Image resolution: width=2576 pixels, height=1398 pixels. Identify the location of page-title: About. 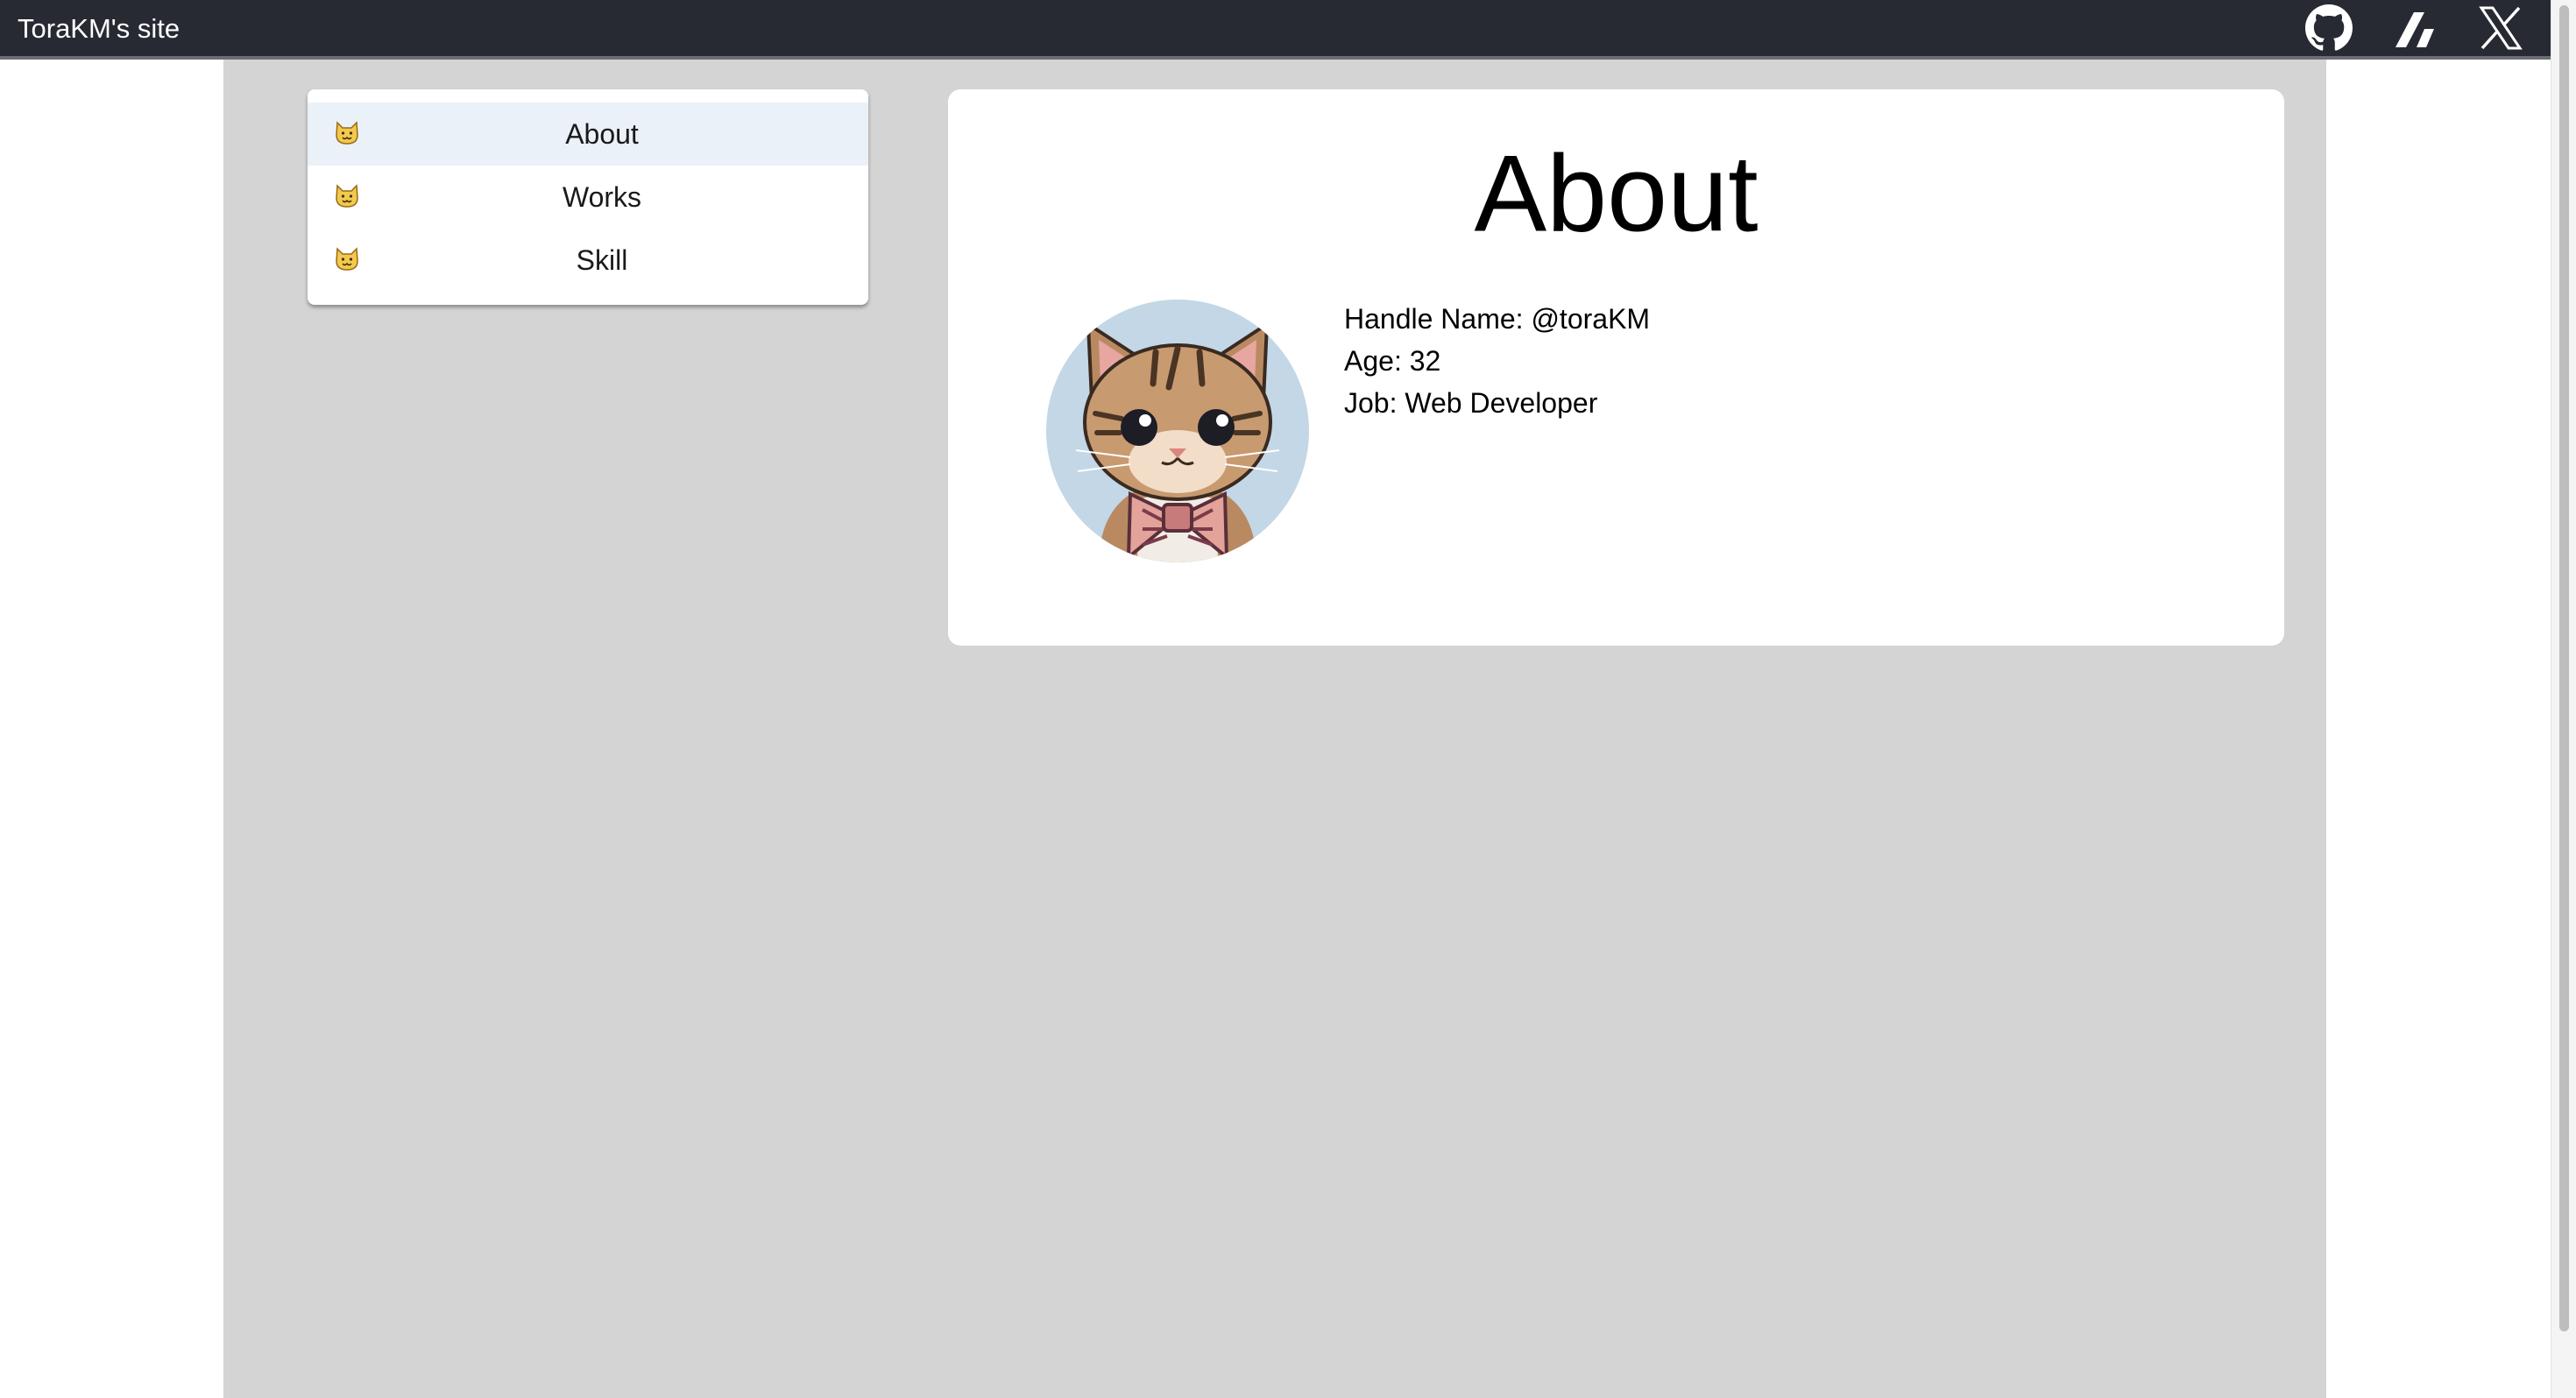
(1616, 194).